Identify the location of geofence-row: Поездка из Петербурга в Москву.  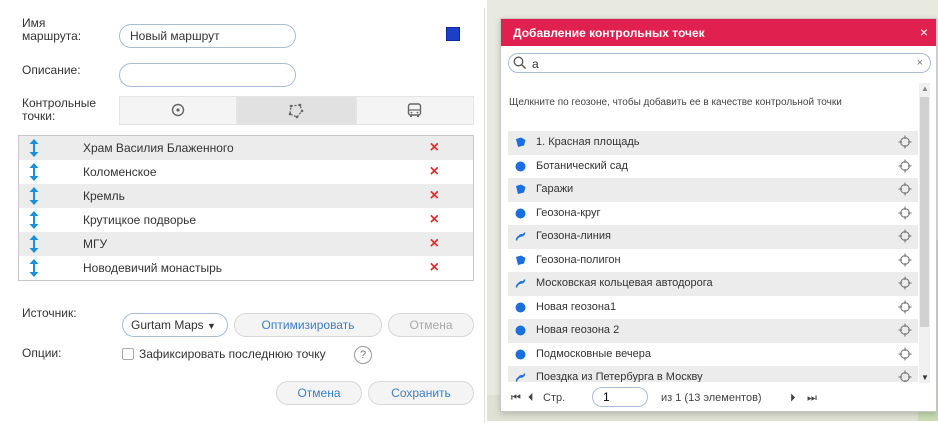
(713, 374).